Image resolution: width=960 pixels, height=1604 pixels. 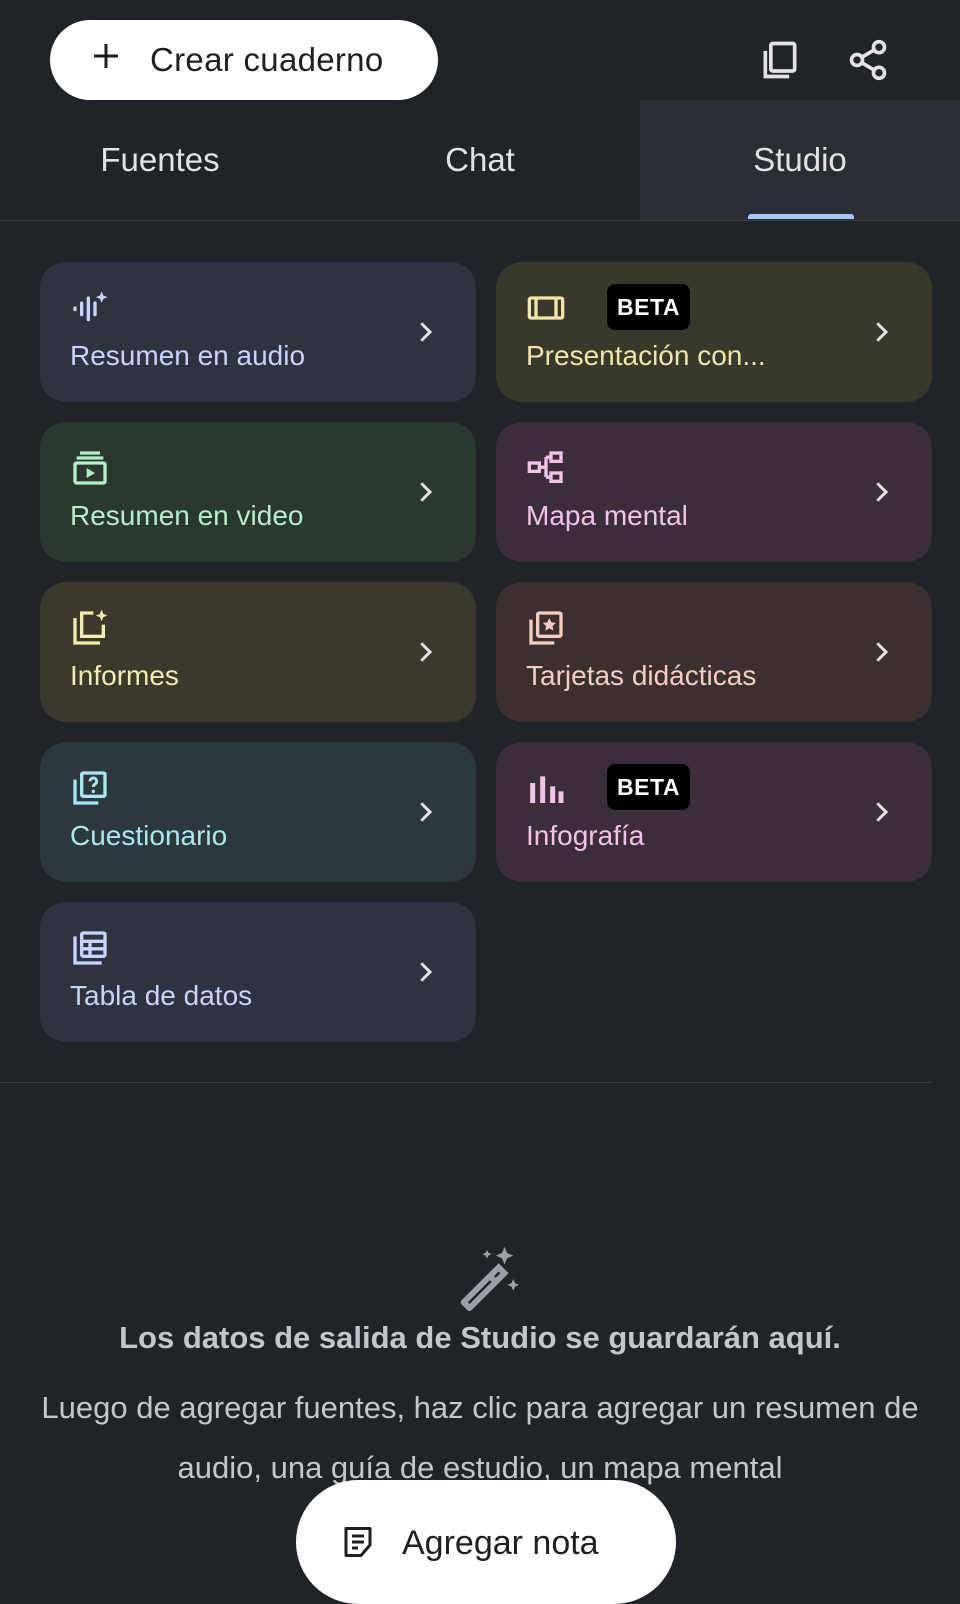 I want to click on data-table-icon, so click(x=90, y=948).